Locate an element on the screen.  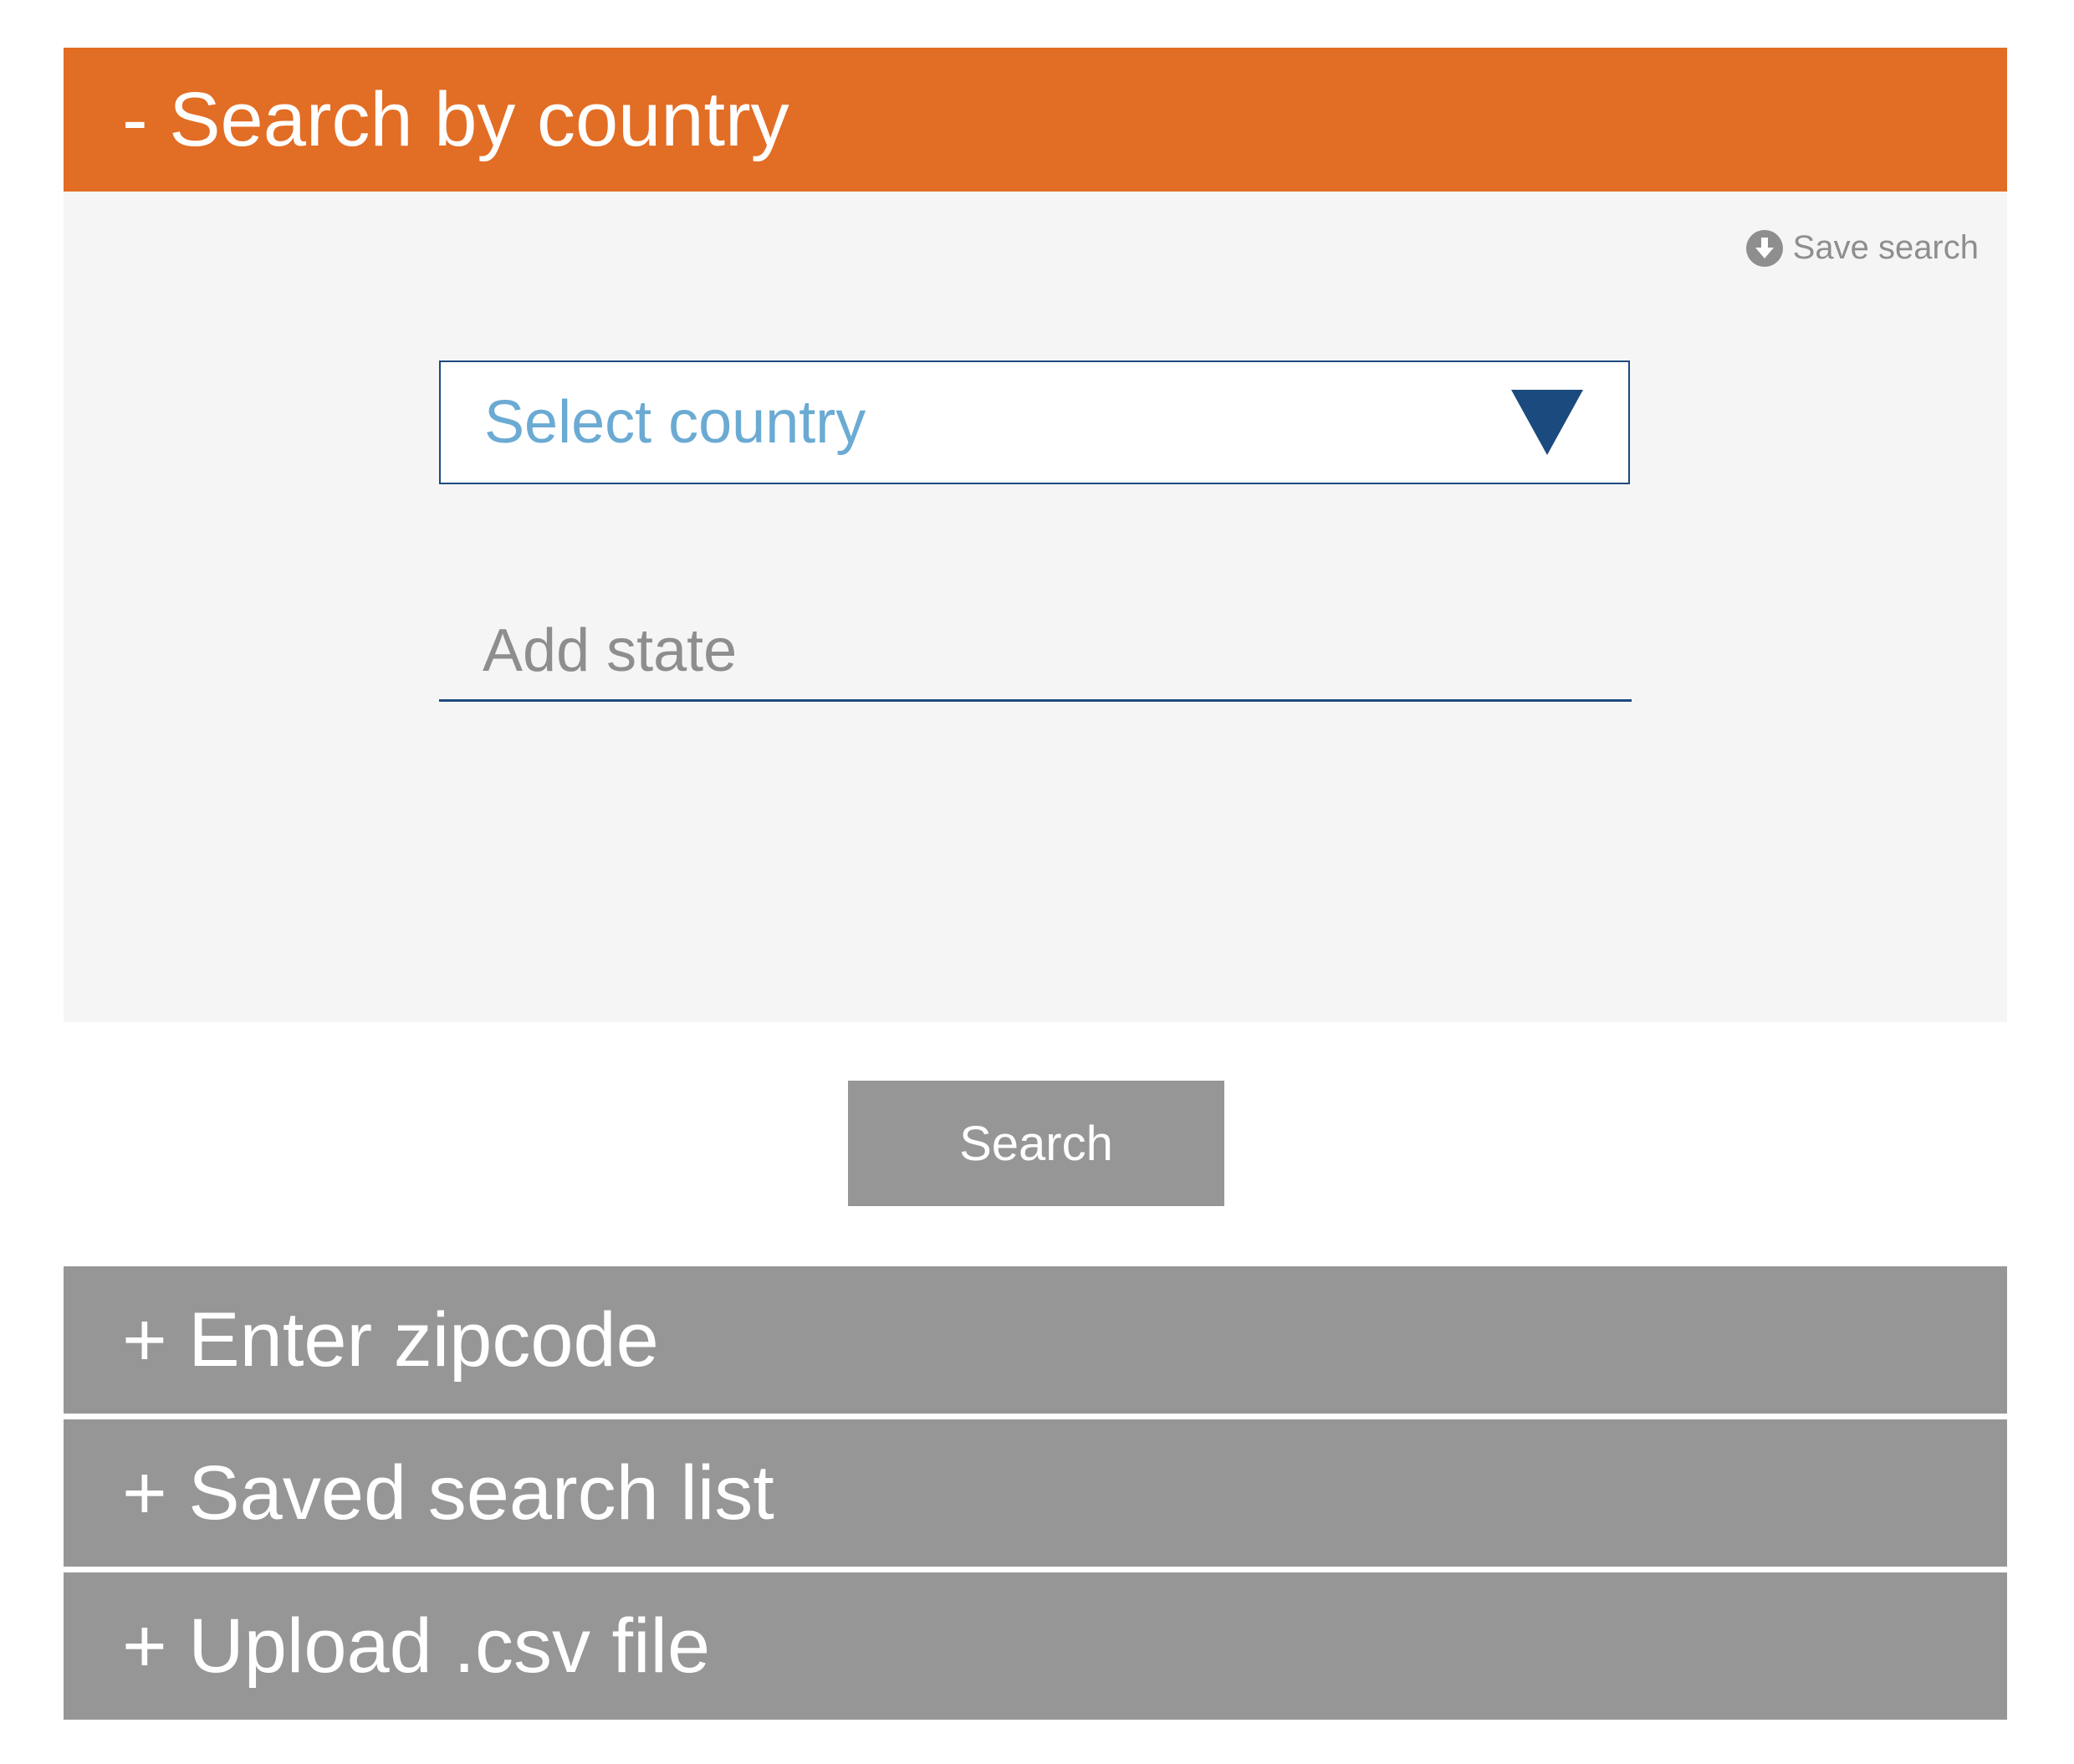
accordion-title: + Upload .csv file is located at coordinates (416, 1646).